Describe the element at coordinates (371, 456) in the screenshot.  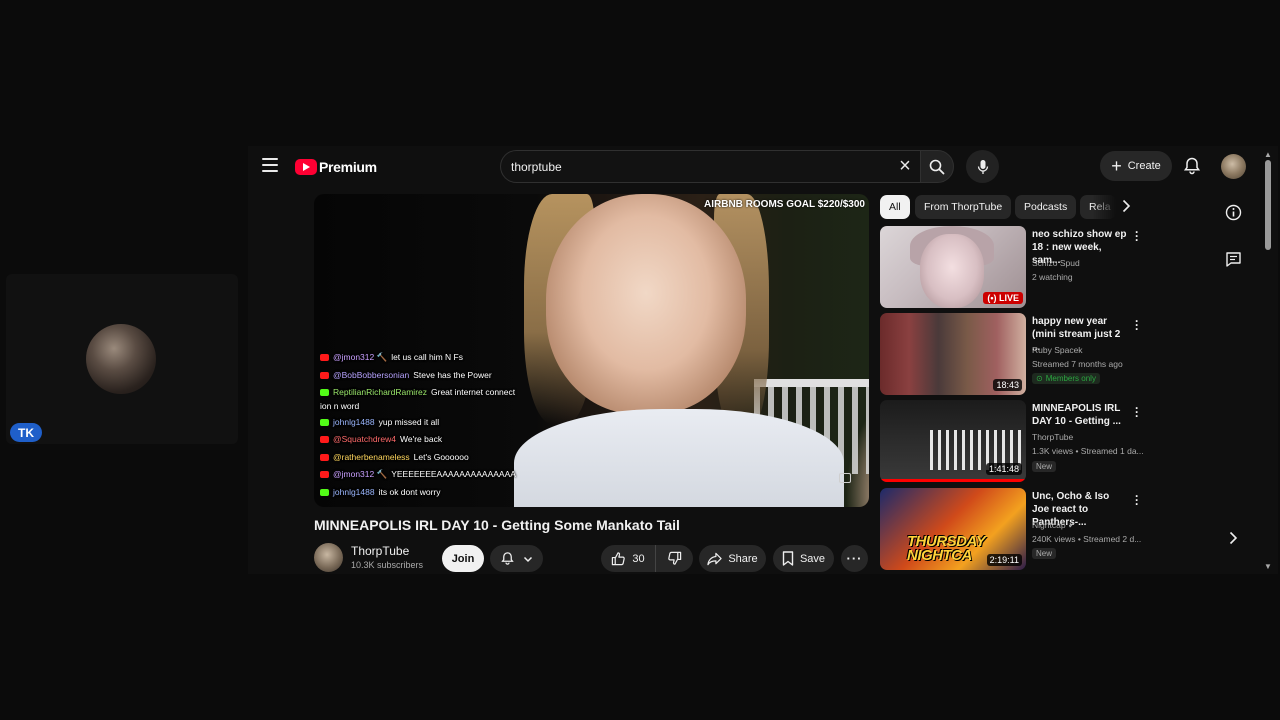
I see `chat-username: @ratherbenameless` at that location.